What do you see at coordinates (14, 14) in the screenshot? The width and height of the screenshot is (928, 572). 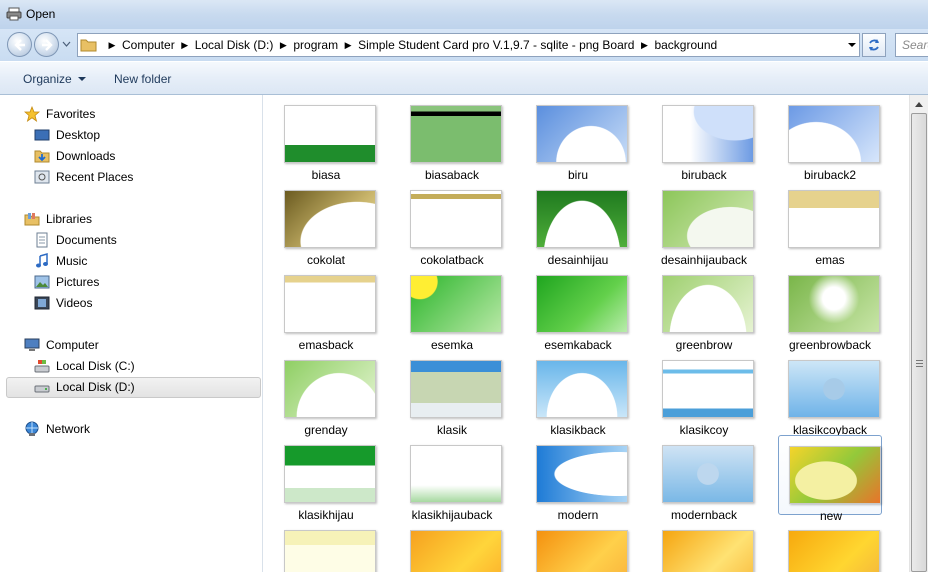 I see `printer-icon` at bounding box center [14, 14].